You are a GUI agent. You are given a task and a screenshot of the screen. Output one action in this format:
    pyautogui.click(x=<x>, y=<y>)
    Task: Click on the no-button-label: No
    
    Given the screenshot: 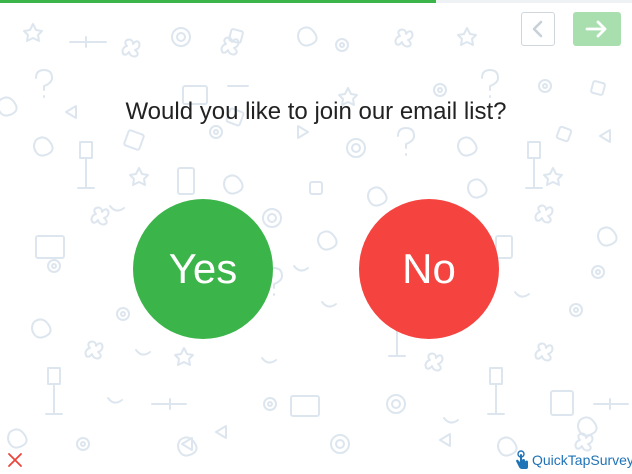 What is the action you would take?
    pyautogui.click(x=429, y=268)
    